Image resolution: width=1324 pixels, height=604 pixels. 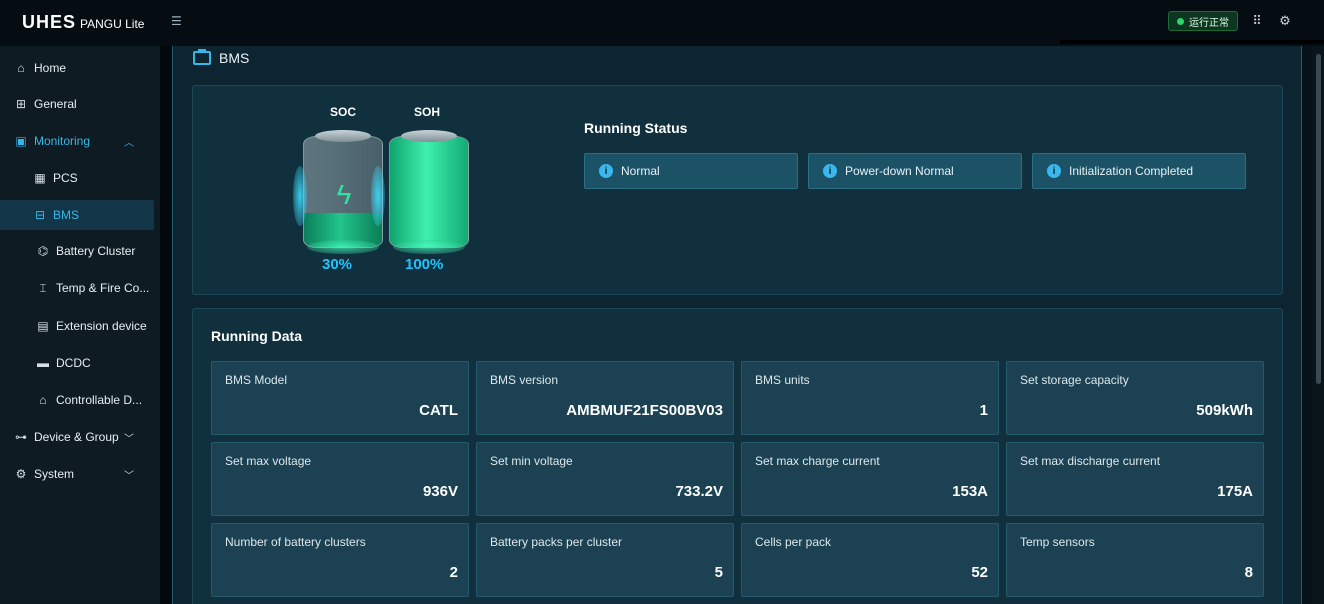 I want to click on thermometer-icon: ⌶, so click(x=43, y=287).